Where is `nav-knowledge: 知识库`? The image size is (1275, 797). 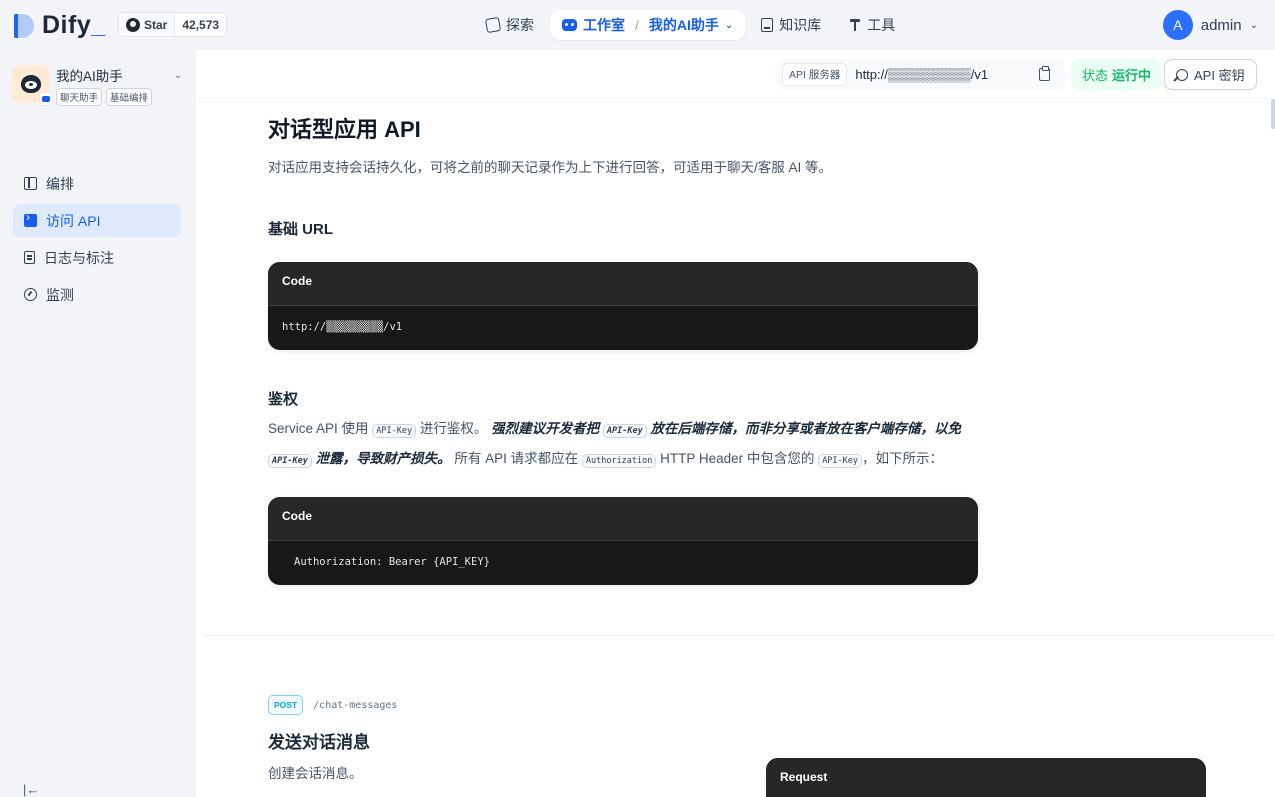 nav-knowledge: 知识库 is located at coordinates (791, 25).